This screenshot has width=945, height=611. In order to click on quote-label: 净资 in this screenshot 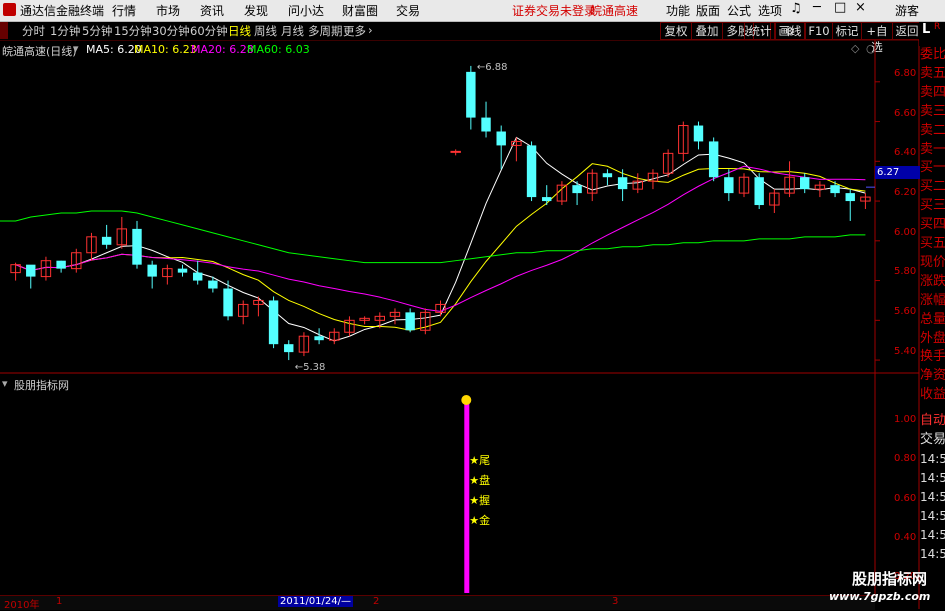, I will do `click(932, 376)`.